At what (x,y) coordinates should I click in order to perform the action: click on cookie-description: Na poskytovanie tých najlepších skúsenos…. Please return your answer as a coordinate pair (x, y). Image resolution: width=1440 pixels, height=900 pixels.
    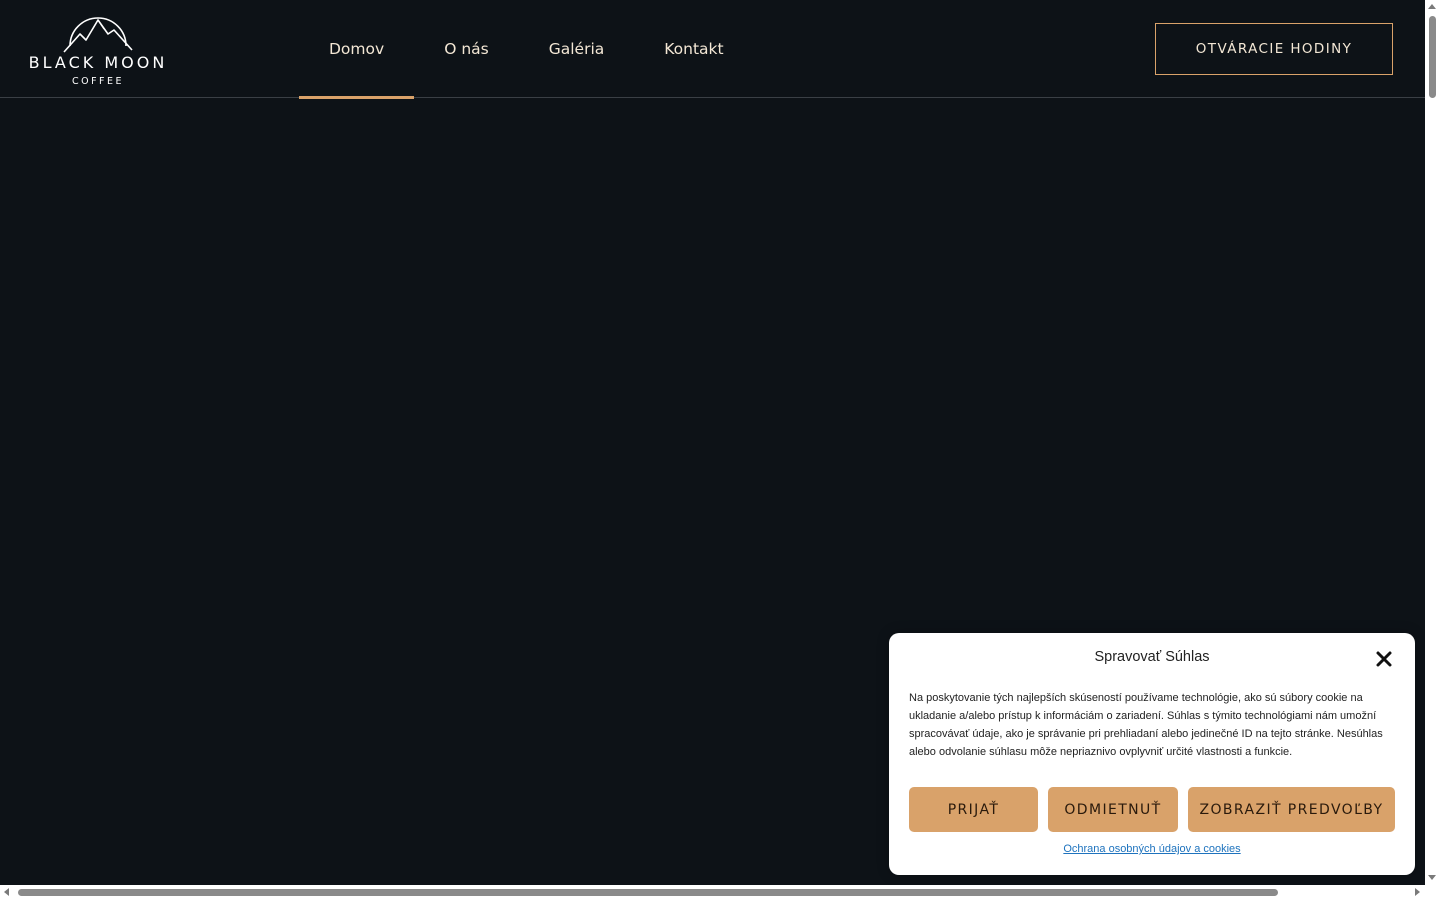
    Looking at the image, I should click on (1146, 725).